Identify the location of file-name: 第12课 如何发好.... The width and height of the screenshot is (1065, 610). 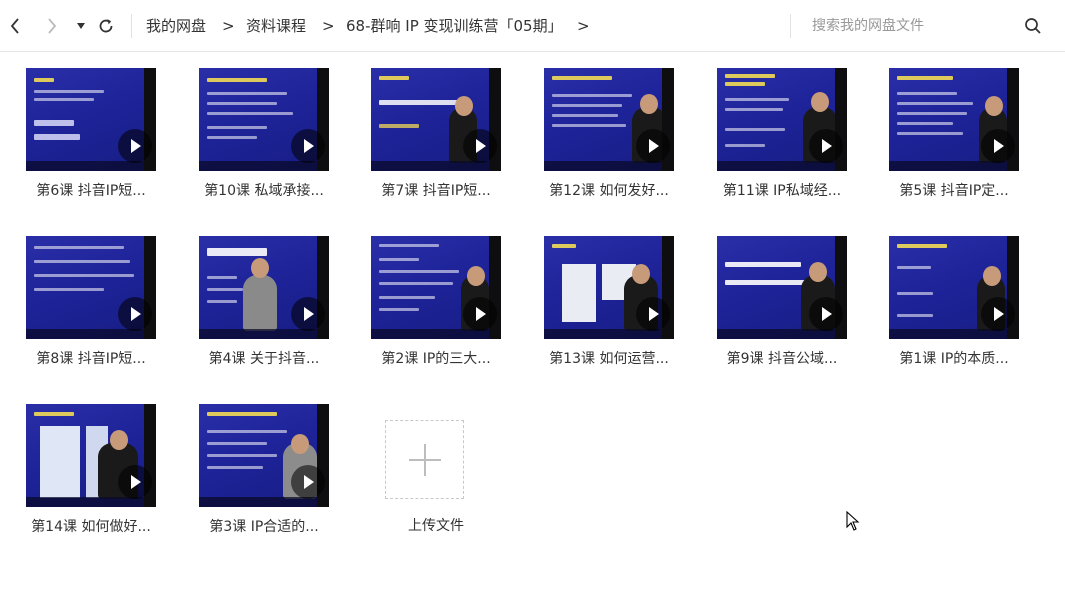
(609, 191).